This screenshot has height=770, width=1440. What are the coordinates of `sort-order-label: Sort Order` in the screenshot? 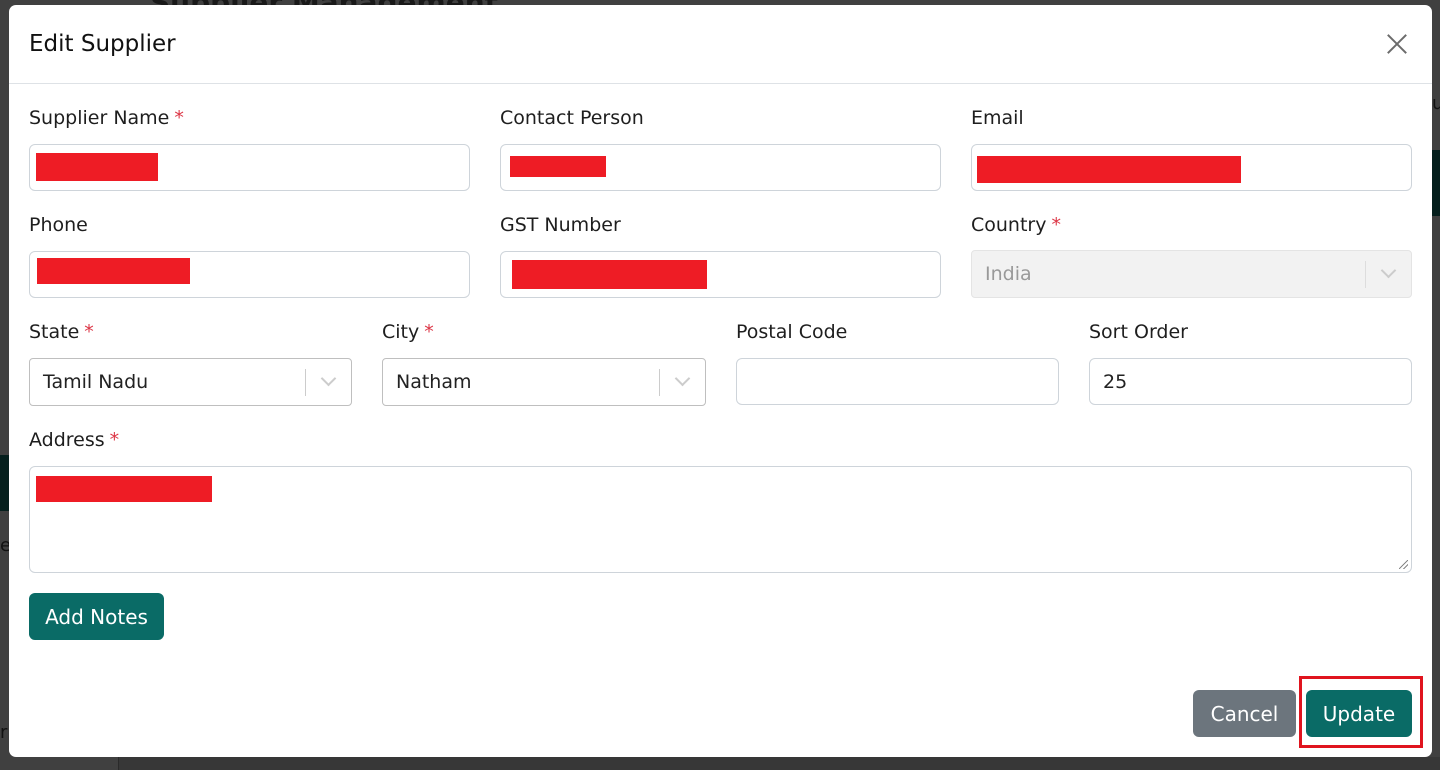 It's located at (1138, 332).